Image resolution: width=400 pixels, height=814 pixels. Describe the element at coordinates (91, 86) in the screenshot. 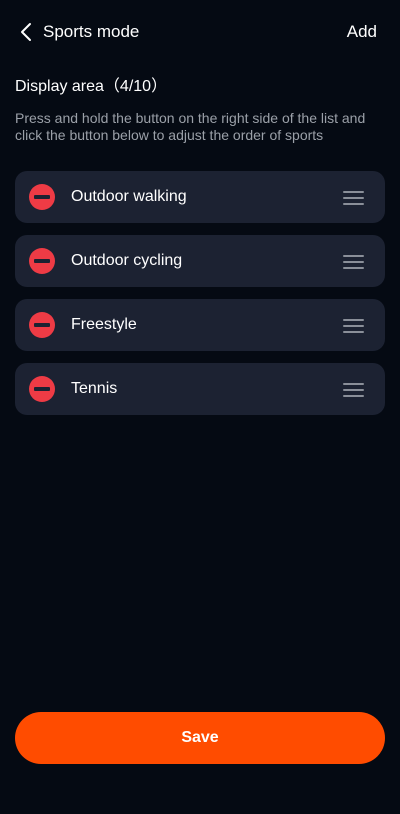

I see `display-area-title: Display area（4/10）` at that location.